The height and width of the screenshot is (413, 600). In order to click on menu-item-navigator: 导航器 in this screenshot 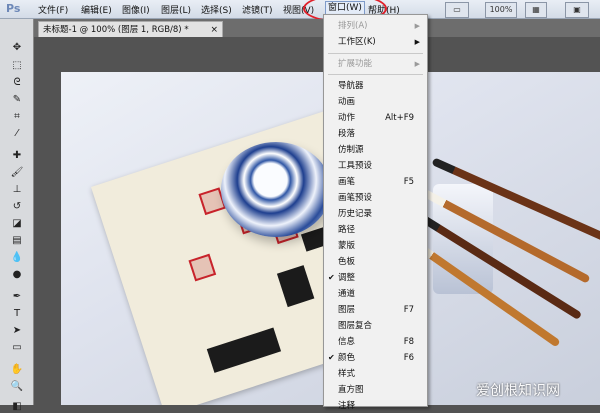, I will do `click(375, 86)`.